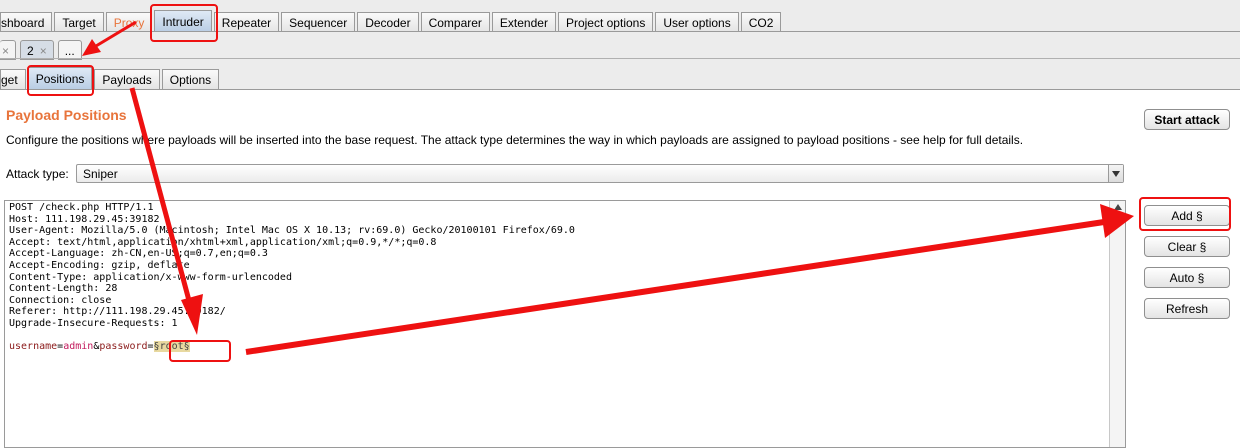 This screenshot has height=448, width=1240. What do you see at coordinates (99, 265) in the screenshot?
I see `request-line: Accept-Encoding: gzip, deflate` at bounding box center [99, 265].